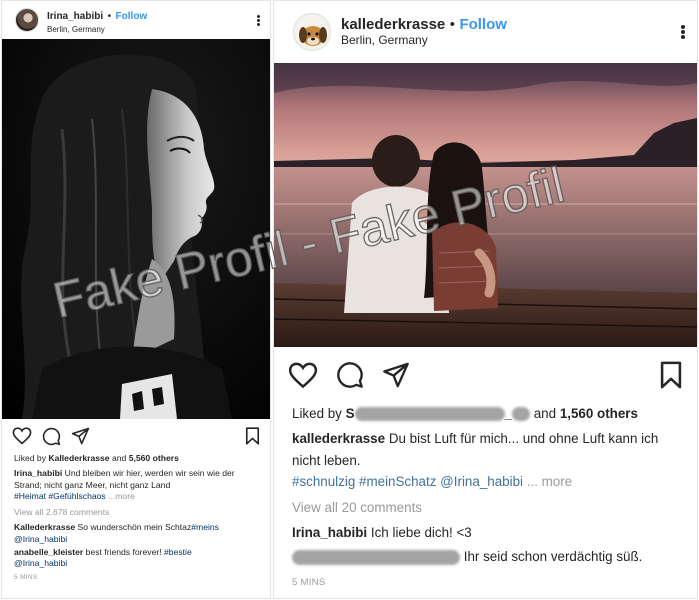 This screenshot has height=600, width=699. I want to click on username-link: kallederkrasse, so click(393, 24).